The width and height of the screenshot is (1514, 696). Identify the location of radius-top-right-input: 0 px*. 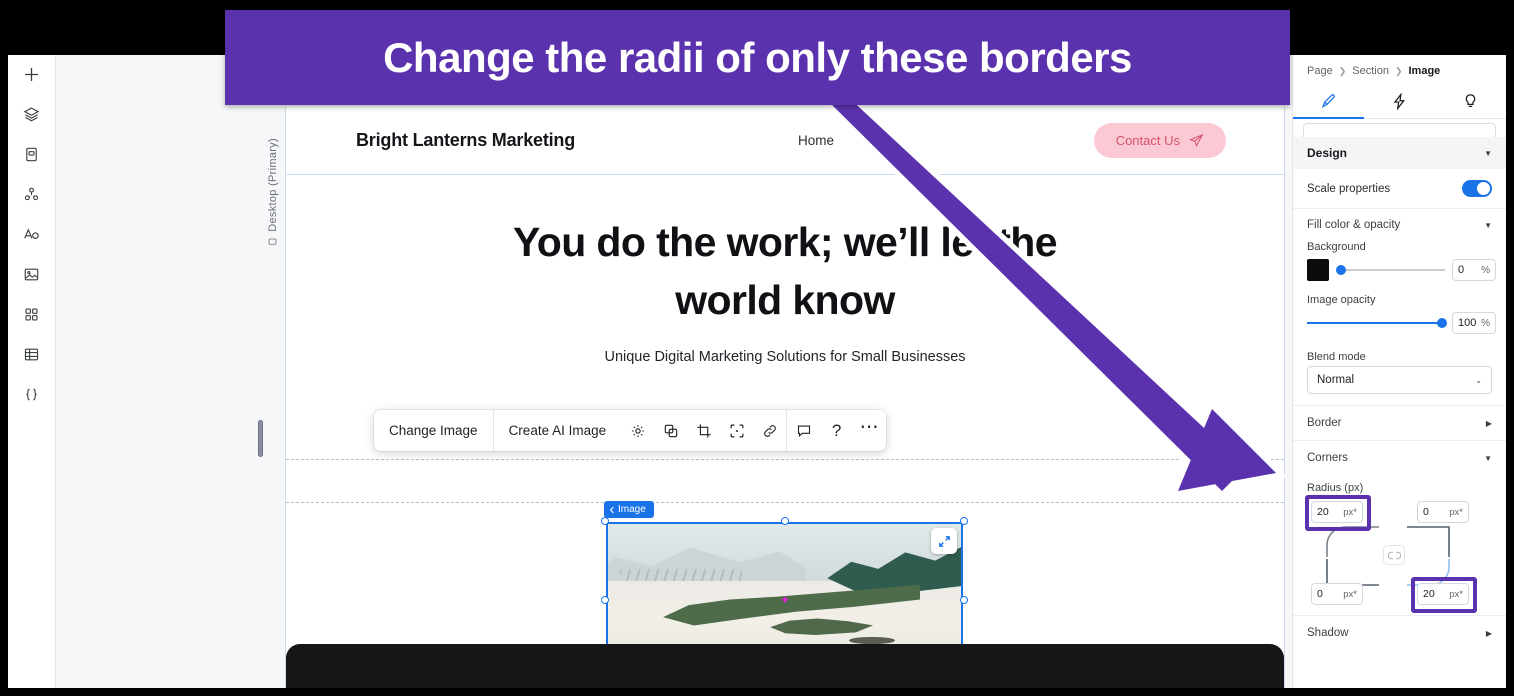
(1443, 512).